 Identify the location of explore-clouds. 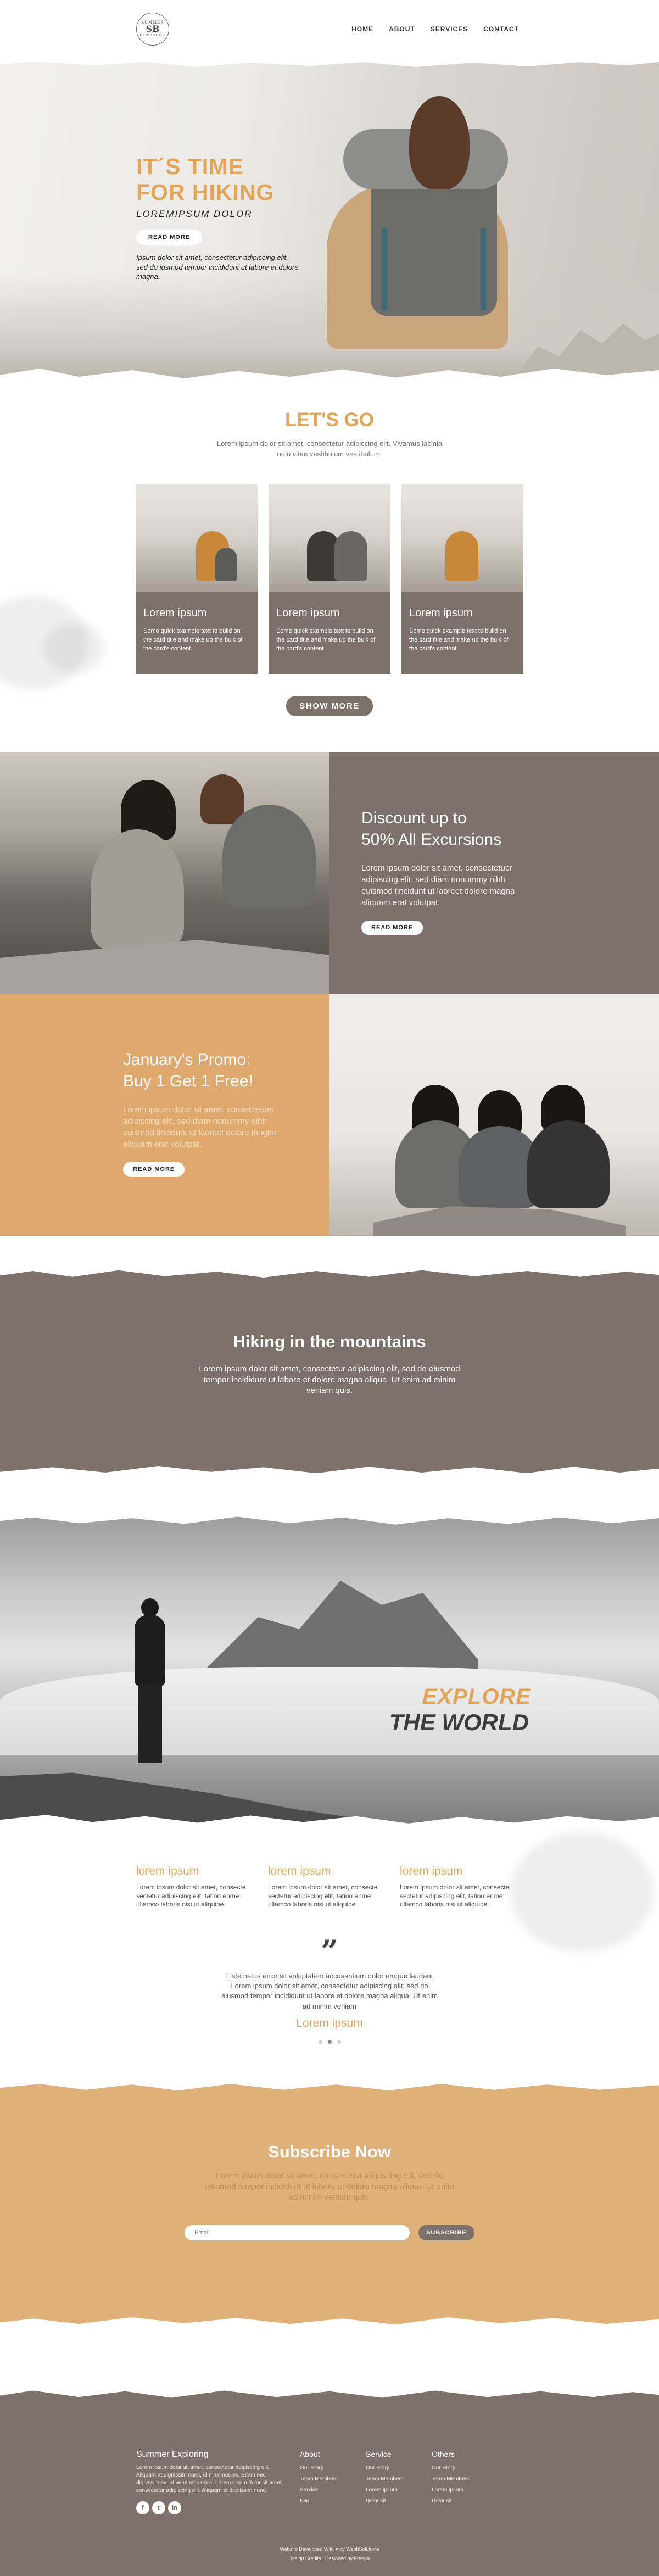
(329, 1711).